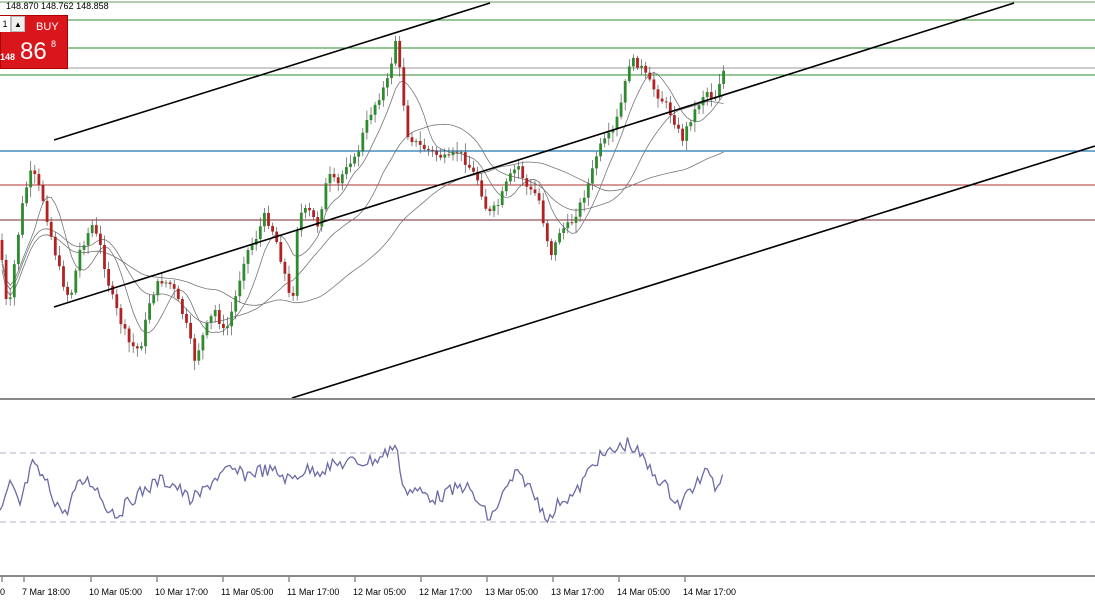 The height and width of the screenshot is (600, 1095). I want to click on ohlc-readout: 148.870 148.762 148.858, so click(57, 6).